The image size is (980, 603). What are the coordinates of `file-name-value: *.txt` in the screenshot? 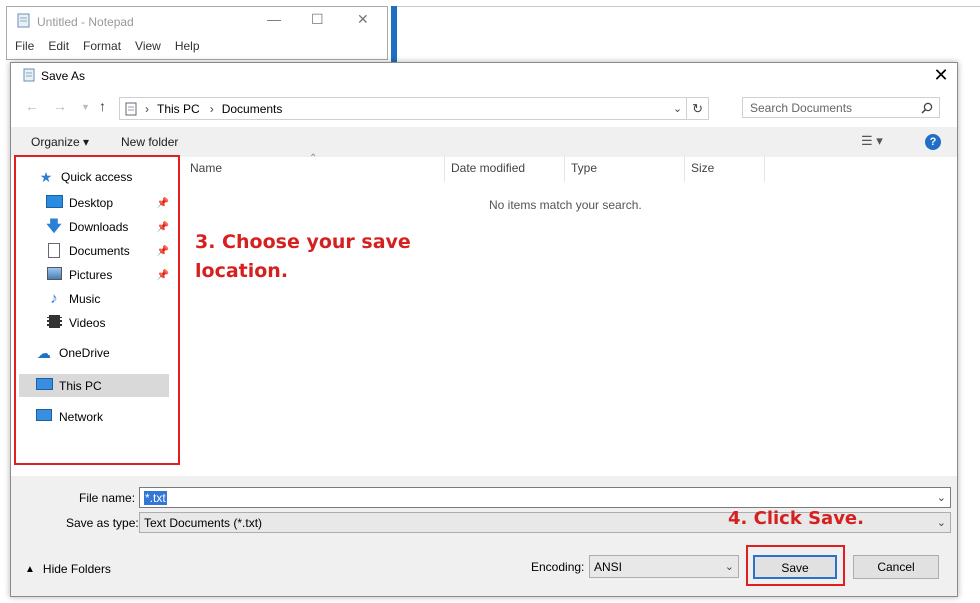 It's located at (155, 497).